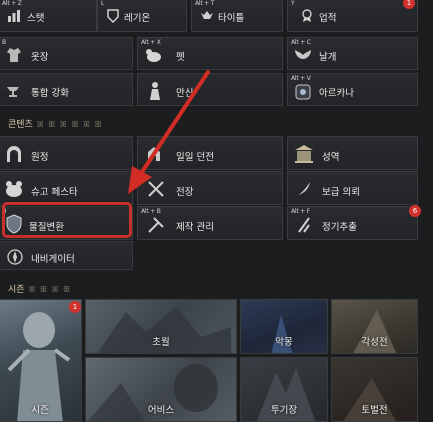  What do you see at coordinates (41, 360) in the screenshot?
I see `season-card-main: 시즌 1` at bounding box center [41, 360].